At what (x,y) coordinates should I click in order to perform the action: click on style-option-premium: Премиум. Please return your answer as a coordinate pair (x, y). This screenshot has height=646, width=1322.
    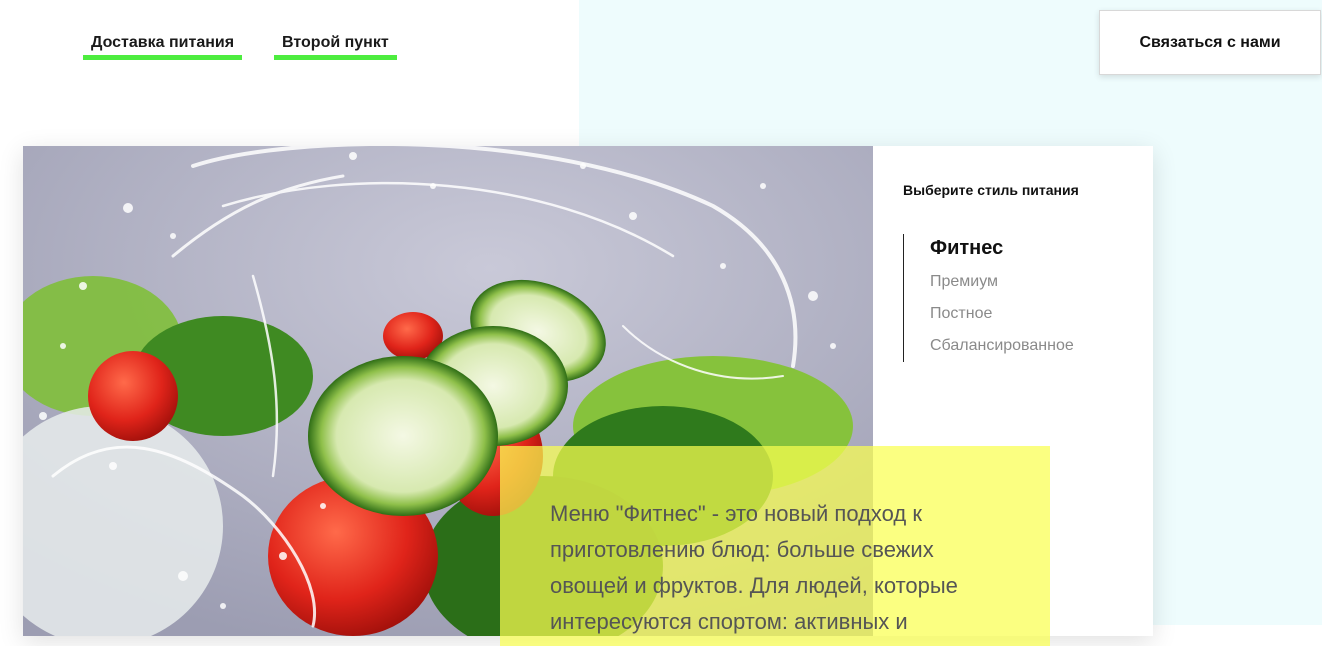
    Looking at the image, I should click on (1036, 282).